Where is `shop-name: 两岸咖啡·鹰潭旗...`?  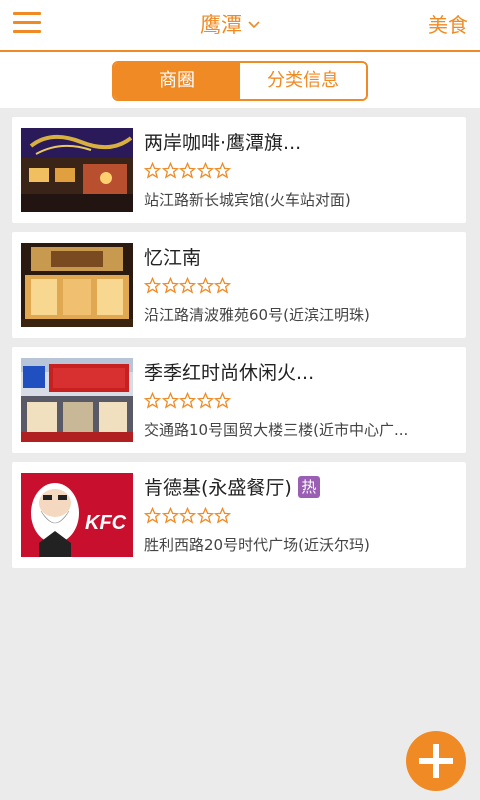 shop-name: 两岸咖啡·鹰潭旗... is located at coordinates (223, 143).